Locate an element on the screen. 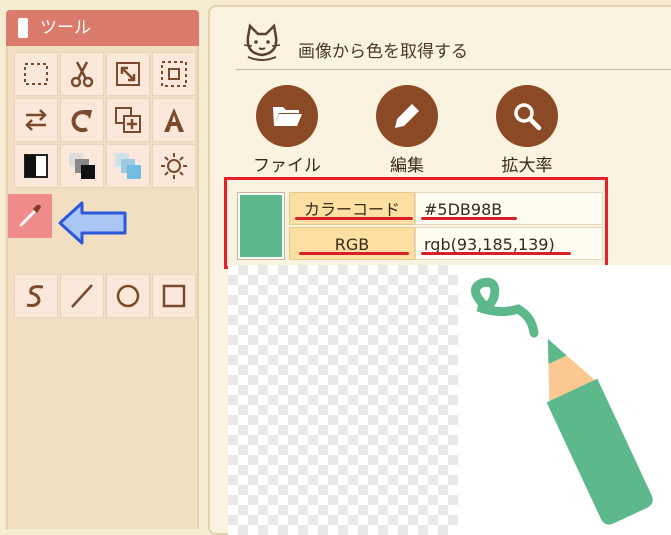  circle-icon is located at coordinates (128, 296).